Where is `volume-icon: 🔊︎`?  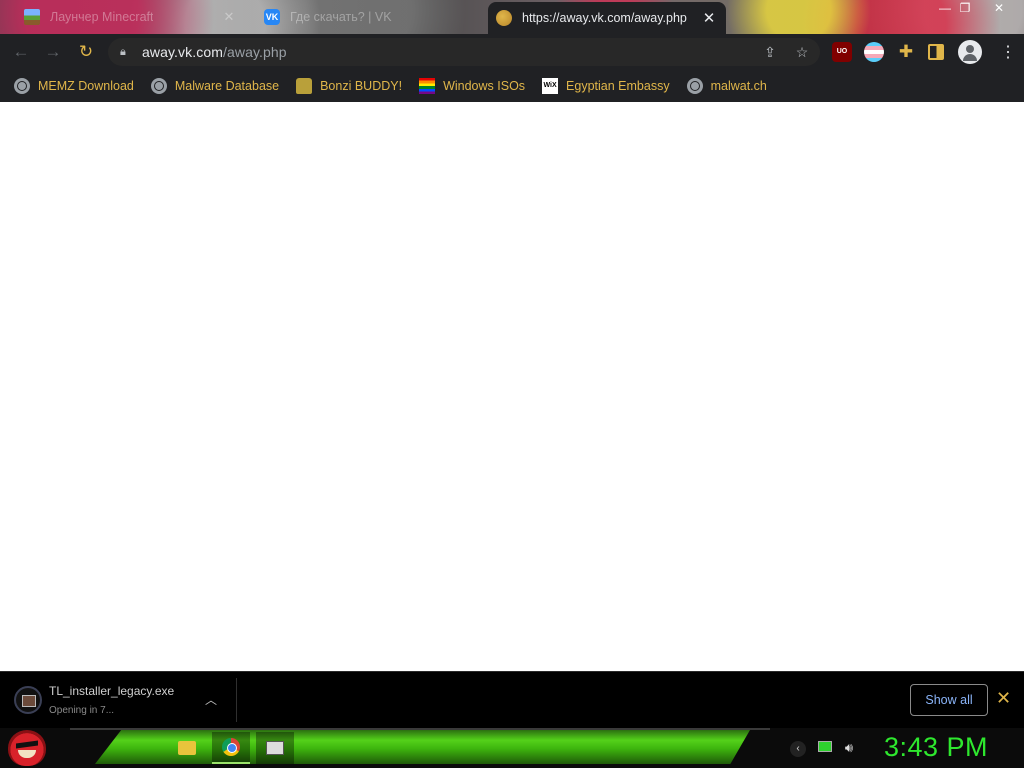
volume-icon: 🔊︎ is located at coordinates (849, 748).